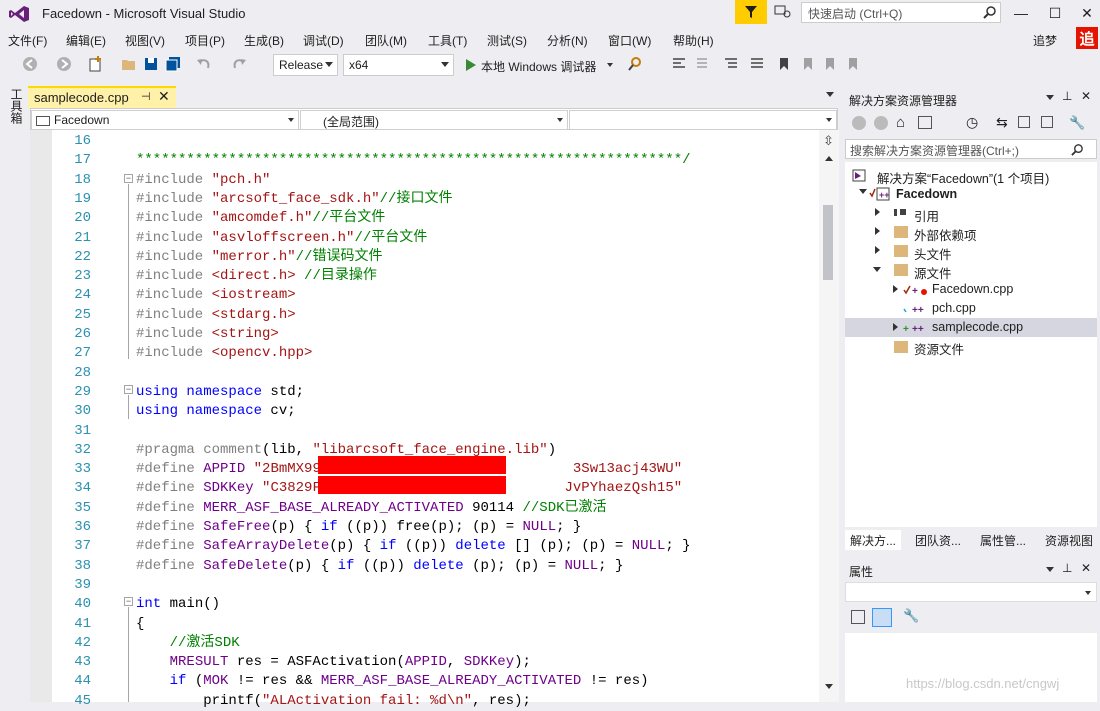 Image resolution: width=1100 pixels, height=711 pixels. What do you see at coordinates (140, 624) in the screenshot?
I see `code-line: {` at bounding box center [140, 624].